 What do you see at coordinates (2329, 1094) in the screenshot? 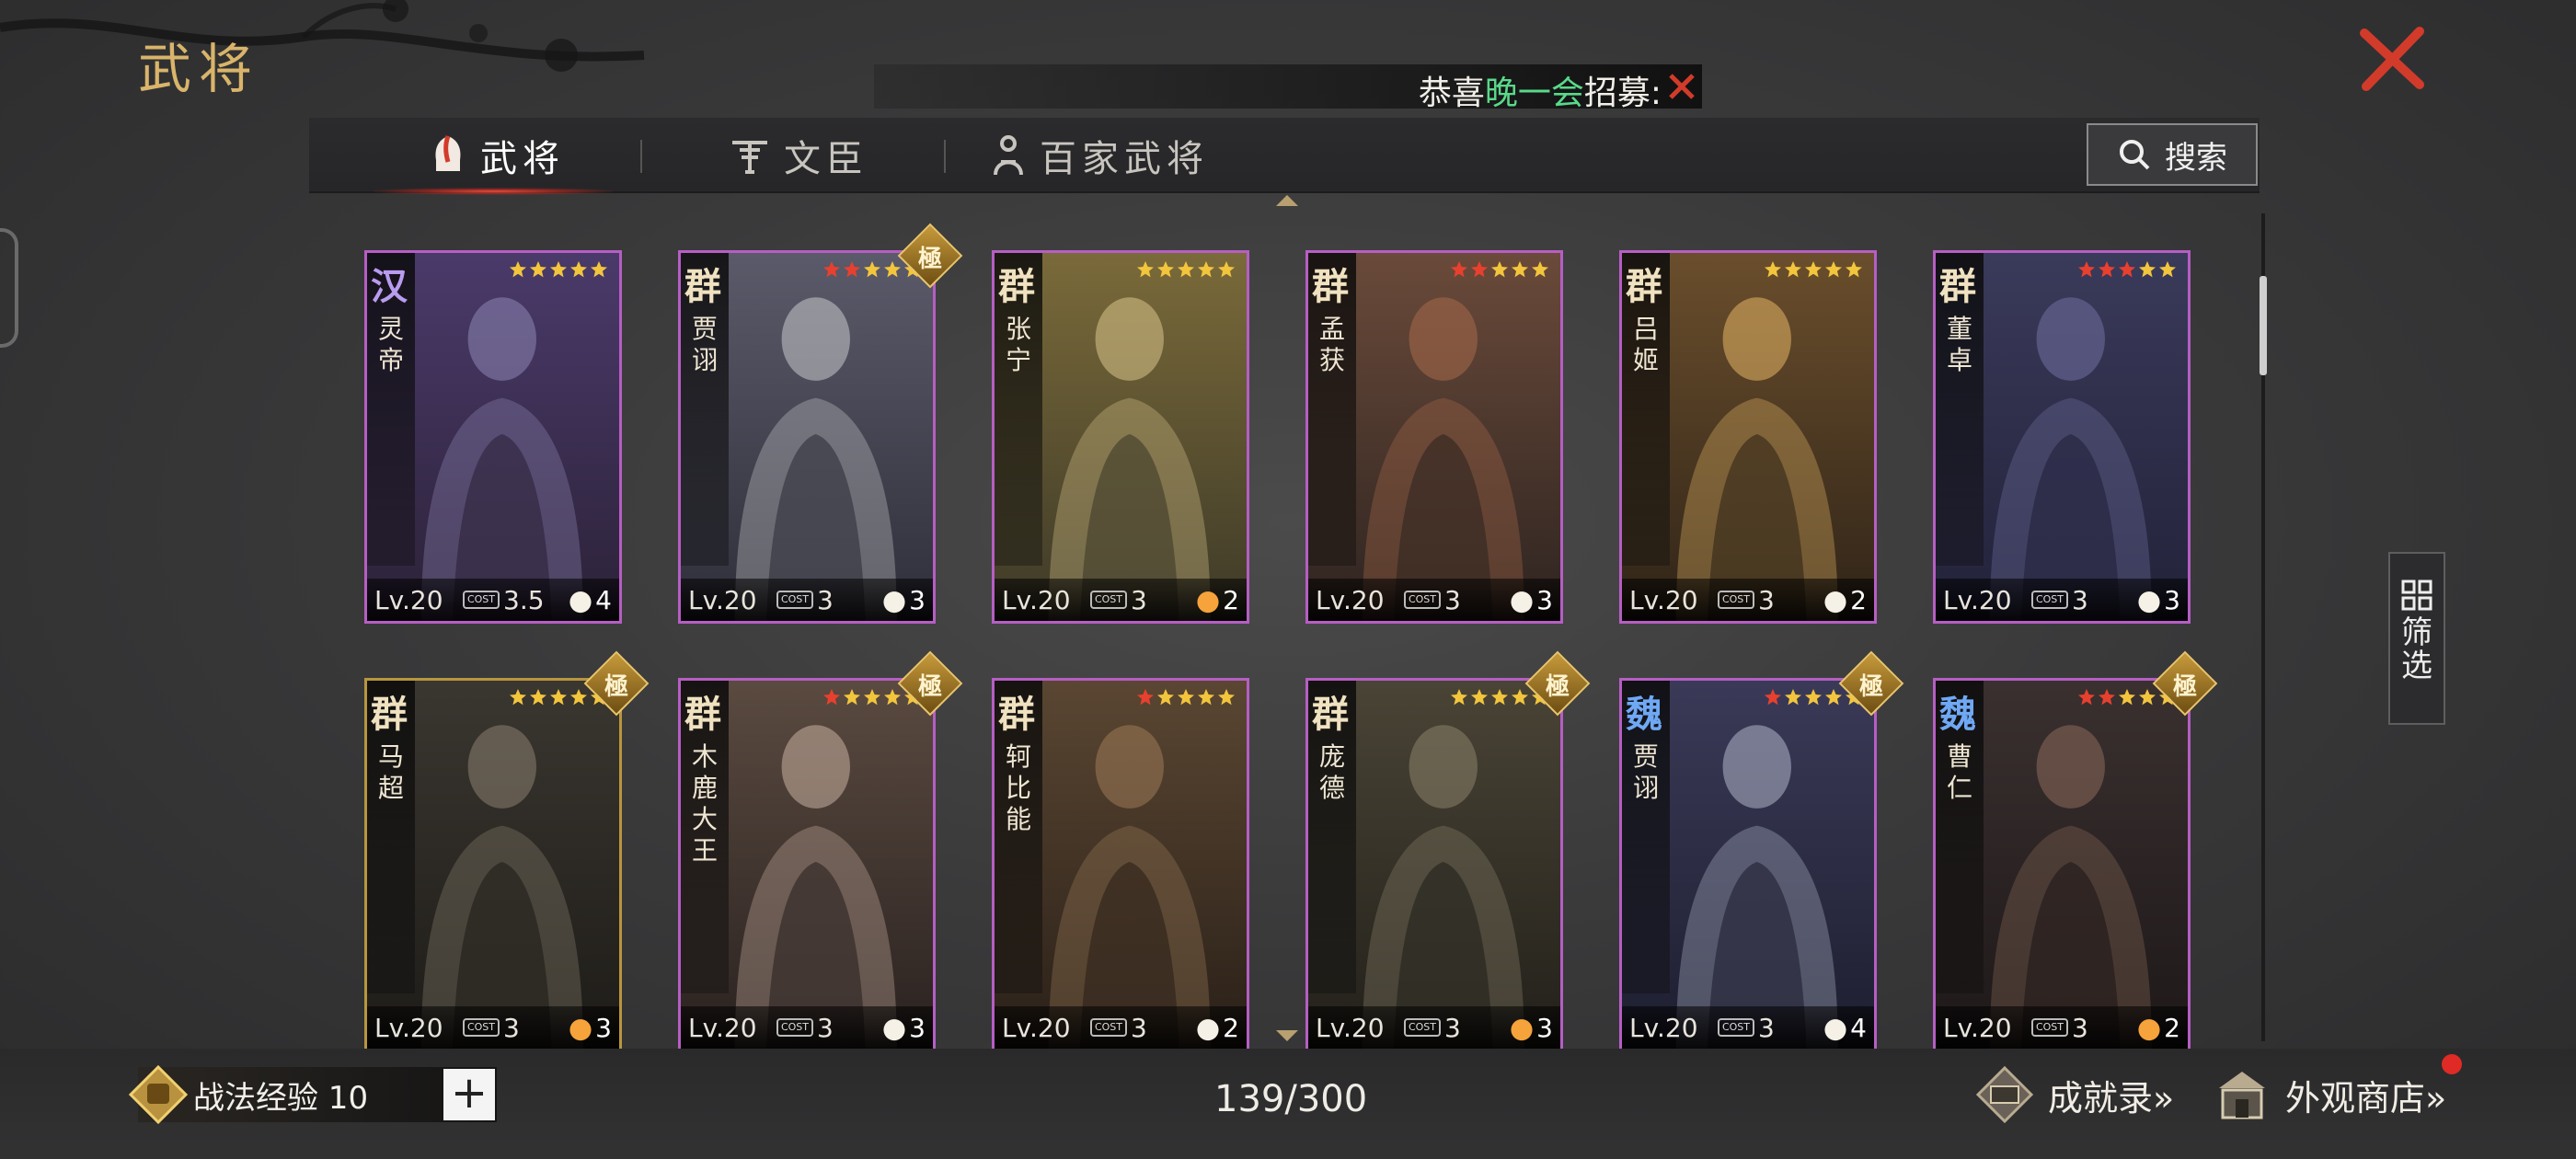
I see `appearance-shop-button: 外观商店»` at bounding box center [2329, 1094].